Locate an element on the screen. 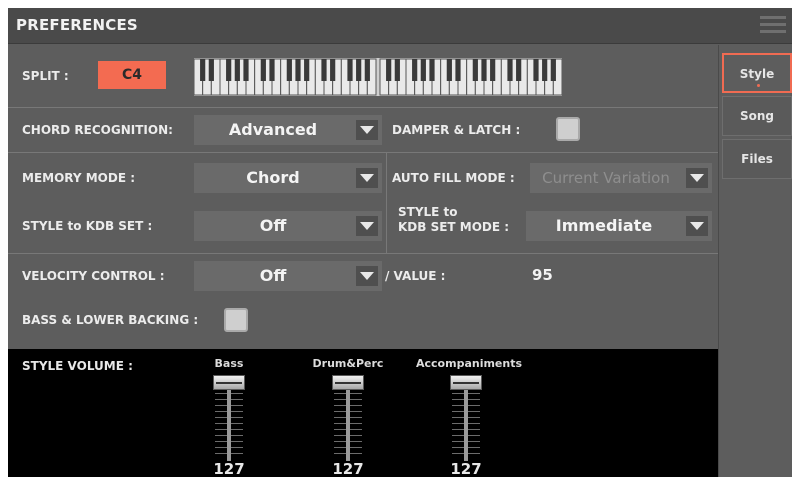  split-value-button: C4 is located at coordinates (132, 75).